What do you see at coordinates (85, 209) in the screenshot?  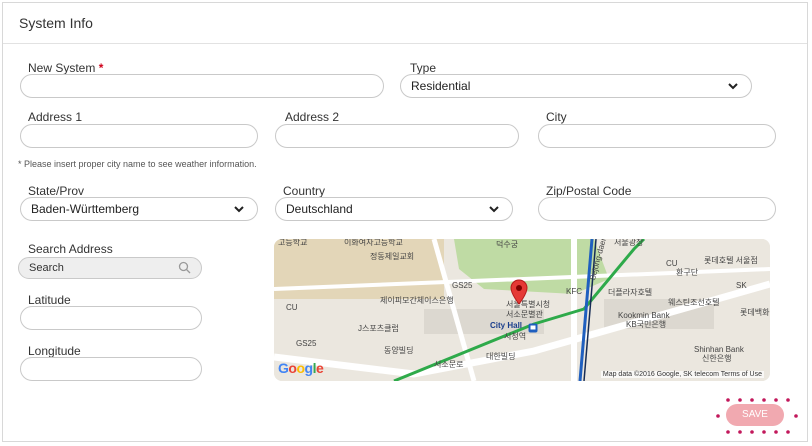 I see `state-value: Baden-Württemberg` at bounding box center [85, 209].